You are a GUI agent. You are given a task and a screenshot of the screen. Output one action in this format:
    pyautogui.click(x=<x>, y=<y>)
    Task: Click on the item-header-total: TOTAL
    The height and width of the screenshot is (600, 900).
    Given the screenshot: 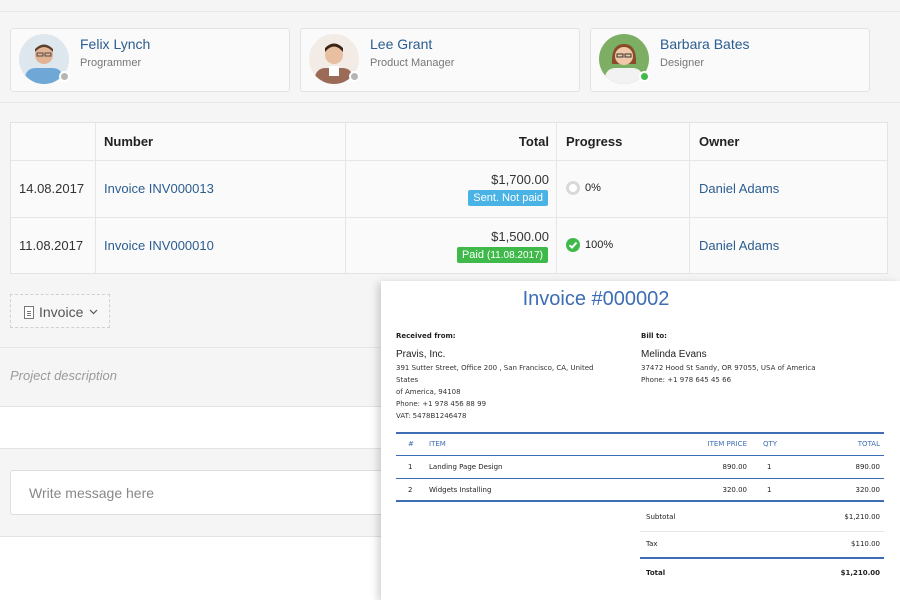 What is the action you would take?
    pyautogui.click(x=868, y=444)
    